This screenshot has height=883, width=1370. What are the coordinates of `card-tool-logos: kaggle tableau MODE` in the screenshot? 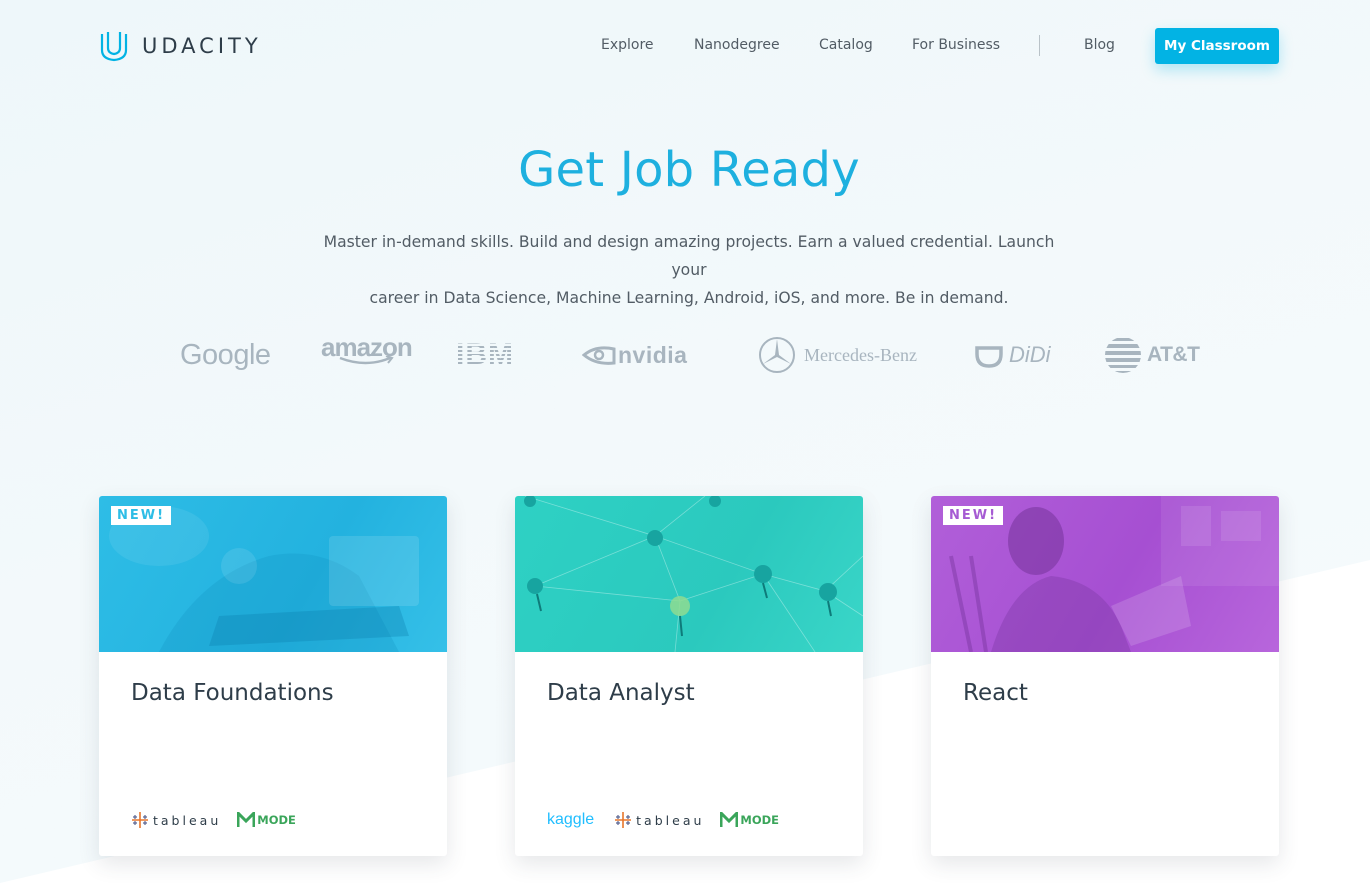 It's located at (663, 820).